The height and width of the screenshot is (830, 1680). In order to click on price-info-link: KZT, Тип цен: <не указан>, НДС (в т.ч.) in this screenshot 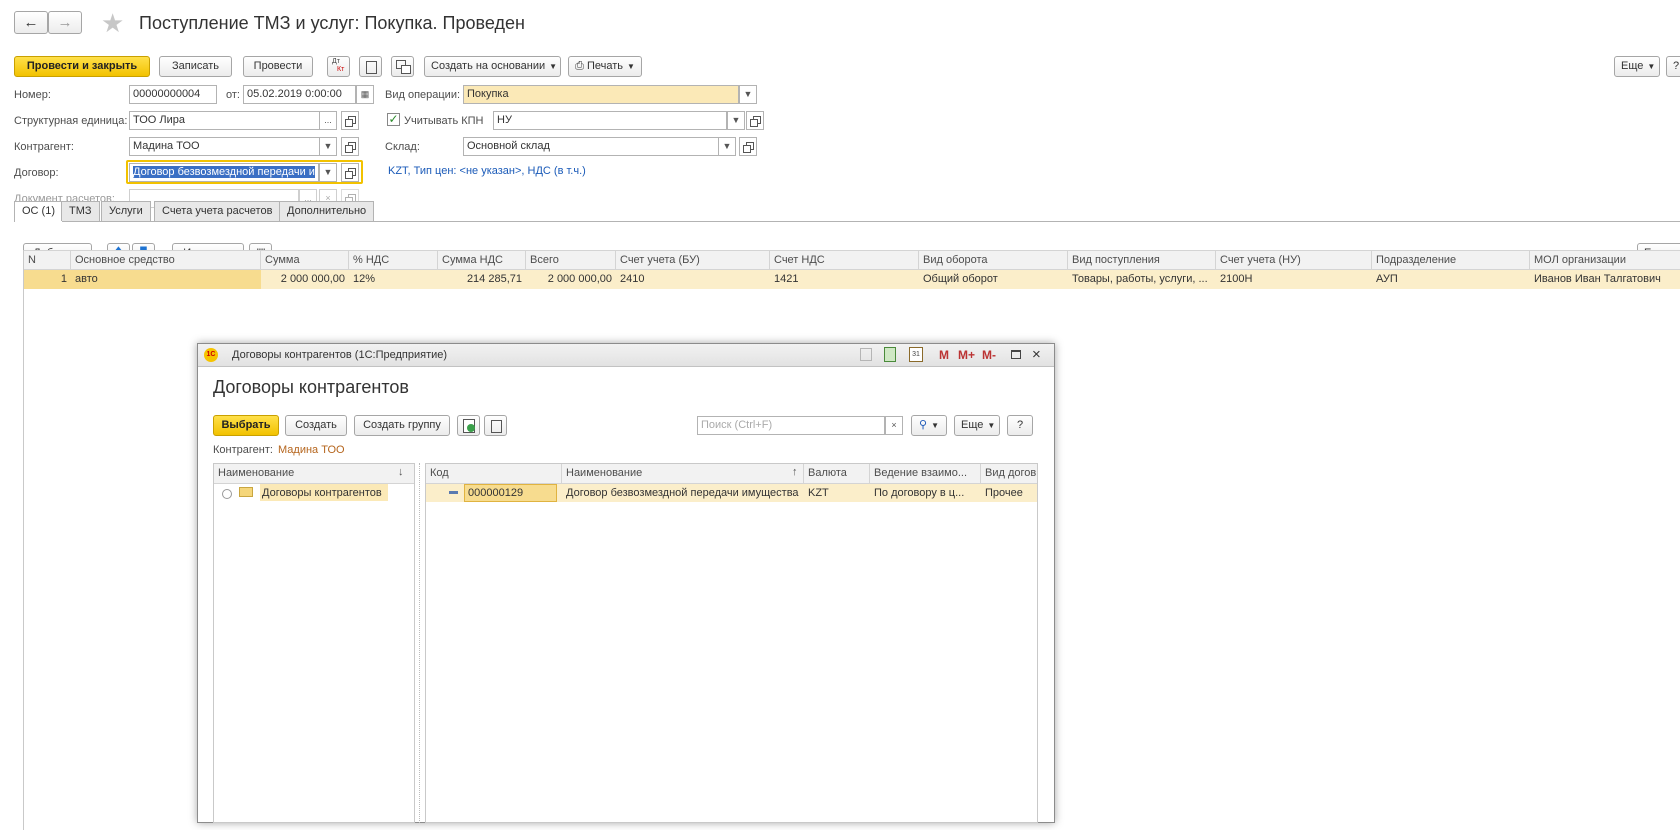, I will do `click(487, 171)`.